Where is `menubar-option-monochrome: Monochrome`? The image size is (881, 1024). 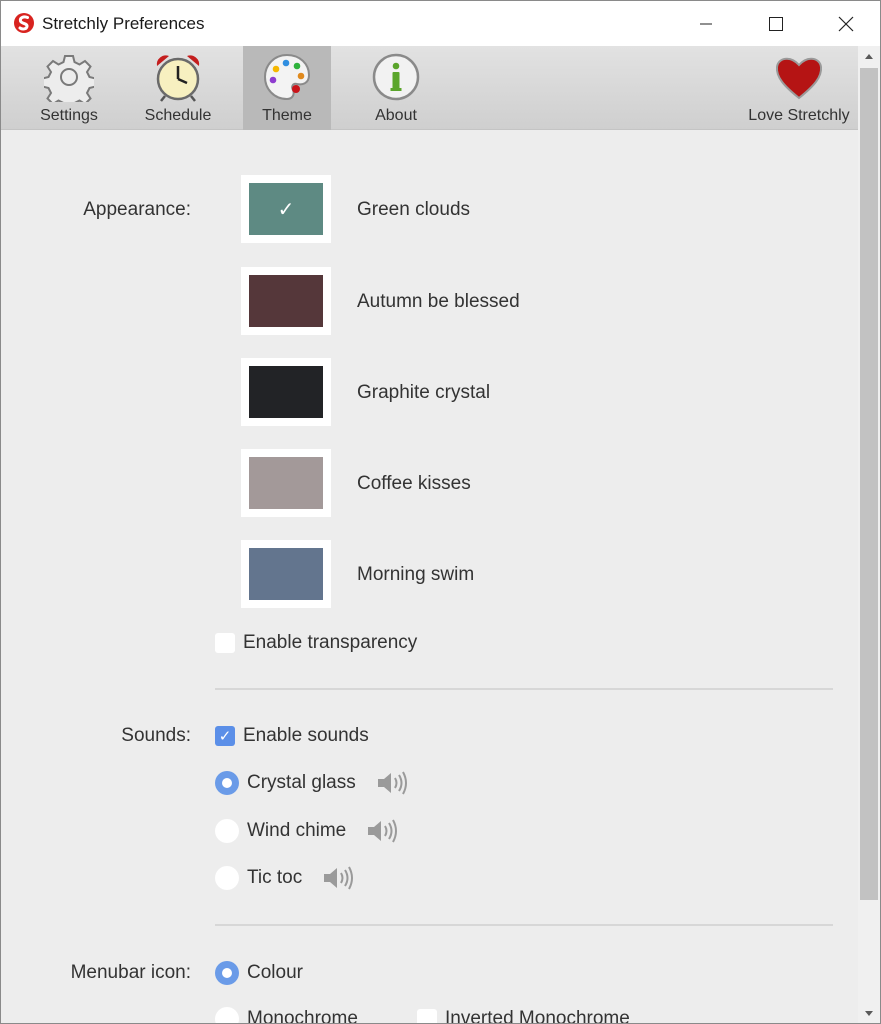 menubar-option-monochrome: Monochrome is located at coordinates (286, 1015).